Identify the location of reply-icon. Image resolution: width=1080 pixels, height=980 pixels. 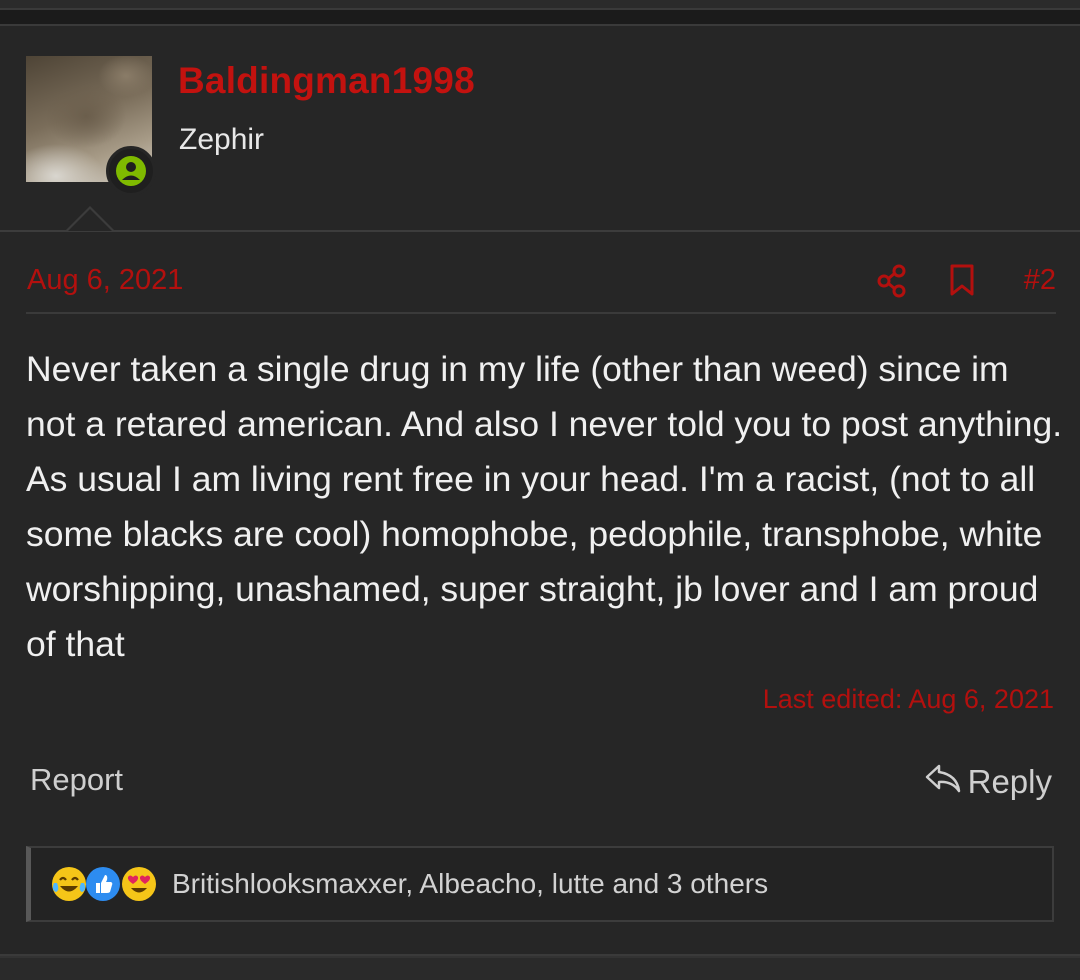
(943, 782).